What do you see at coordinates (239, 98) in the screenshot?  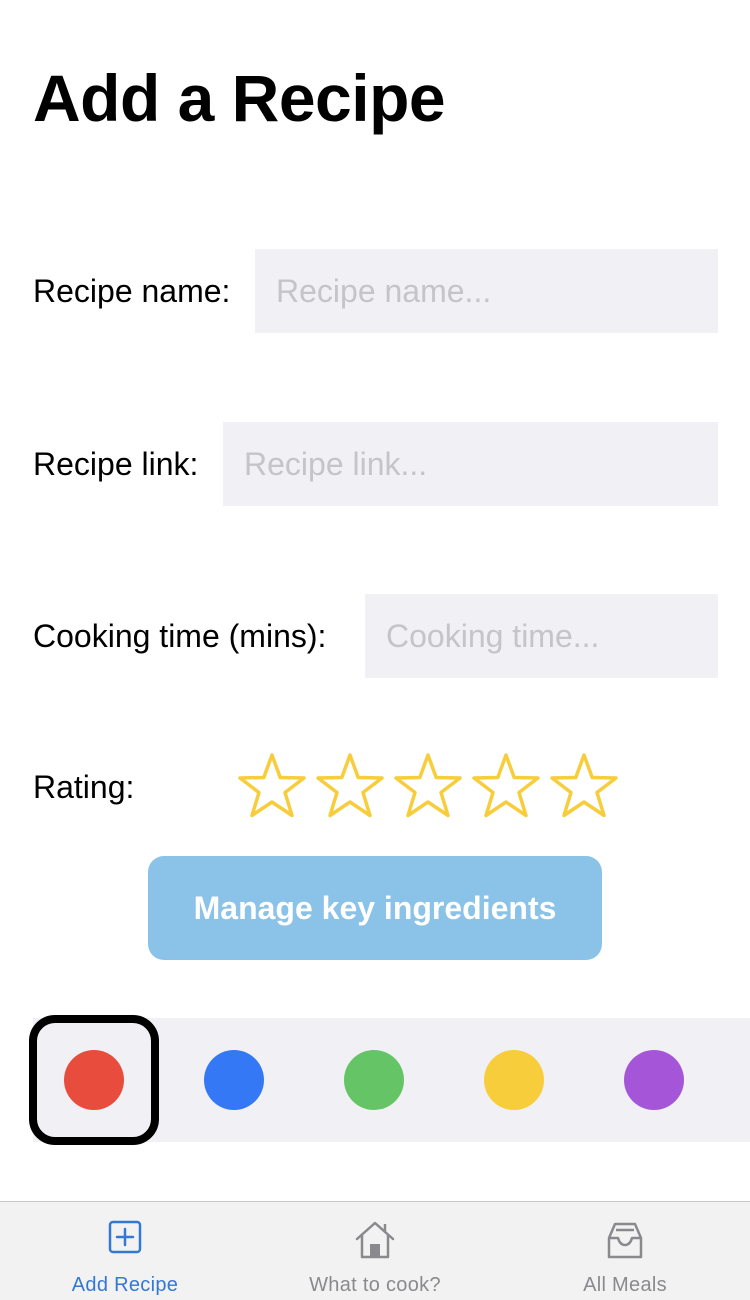 I see `page-title: Add a Recipe` at bounding box center [239, 98].